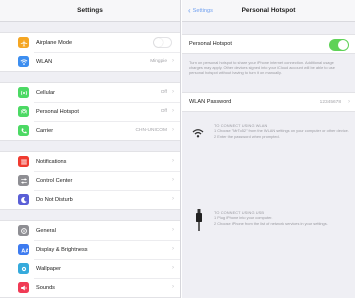 Image resolution: width=355 pixels, height=298 pixels. Describe the element at coordinates (23, 268) in the screenshot. I see `wallpaper-icon` at that location.